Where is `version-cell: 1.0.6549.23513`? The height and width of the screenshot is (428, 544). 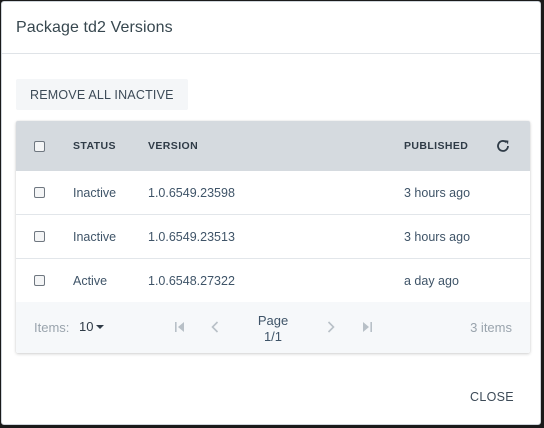 version-cell: 1.0.6549.23513 is located at coordinates (191, 236).